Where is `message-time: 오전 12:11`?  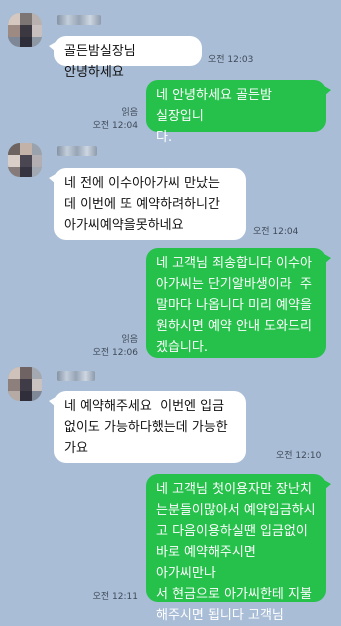 message-time: 오전 12:11 is located at coordinates (115, 597).